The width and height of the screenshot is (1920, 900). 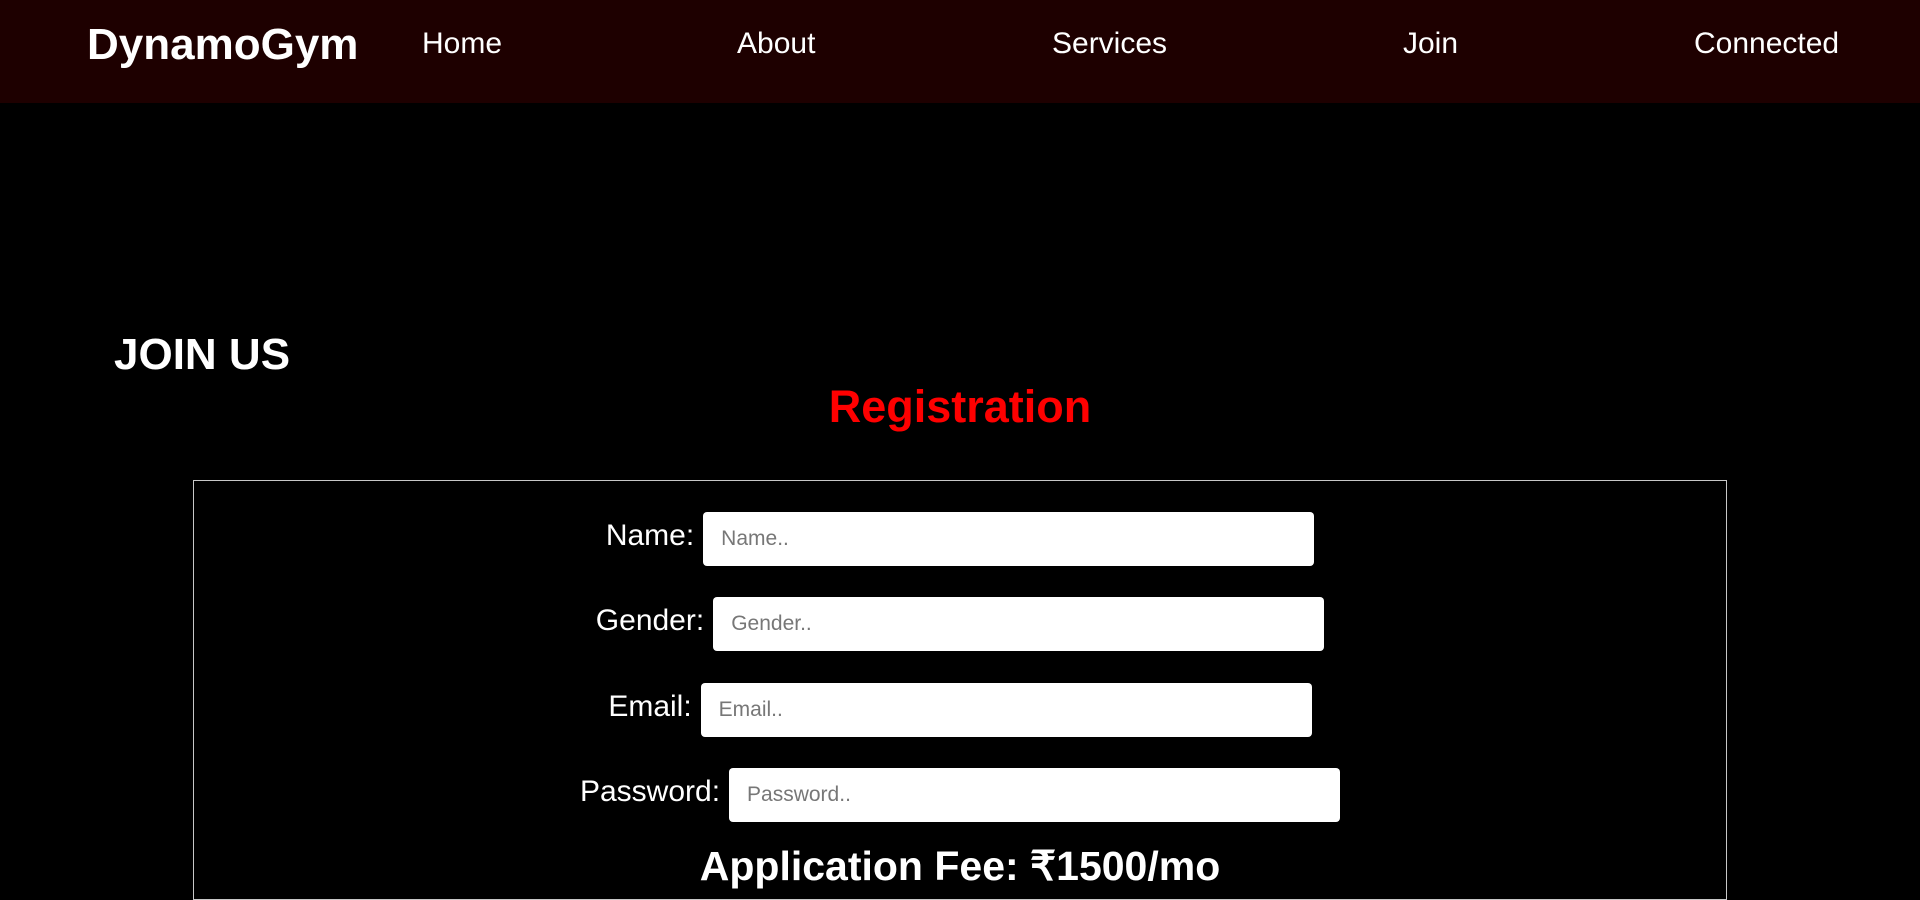 I want to click on nav-link-services: Services, so click(x=1109, y=44).